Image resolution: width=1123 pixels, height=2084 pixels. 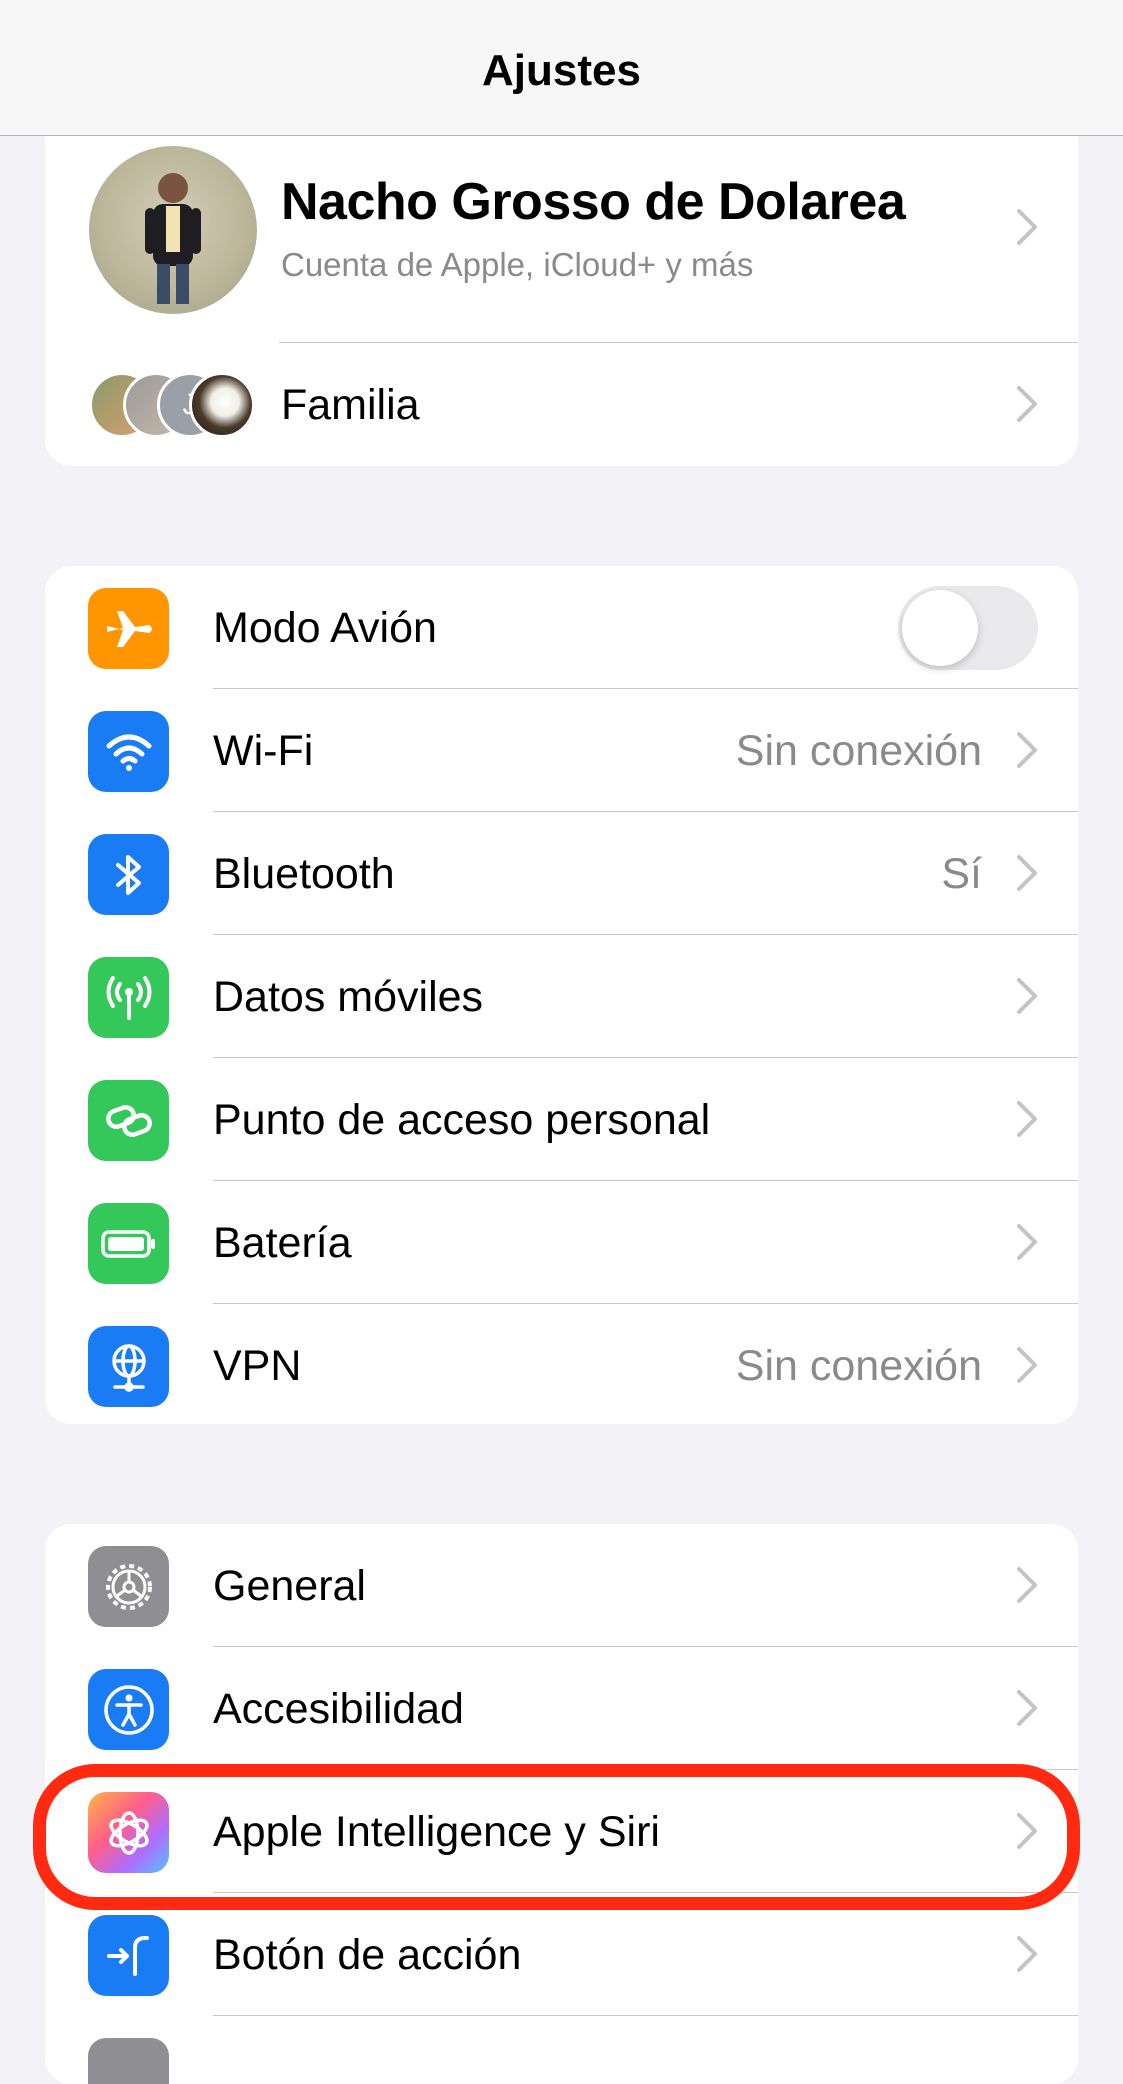 What do you see at coordinates (561, 1954) in the screenshot?
I see `settings-row-action-button: Botón de acción` at bounding box center [561, 1954].